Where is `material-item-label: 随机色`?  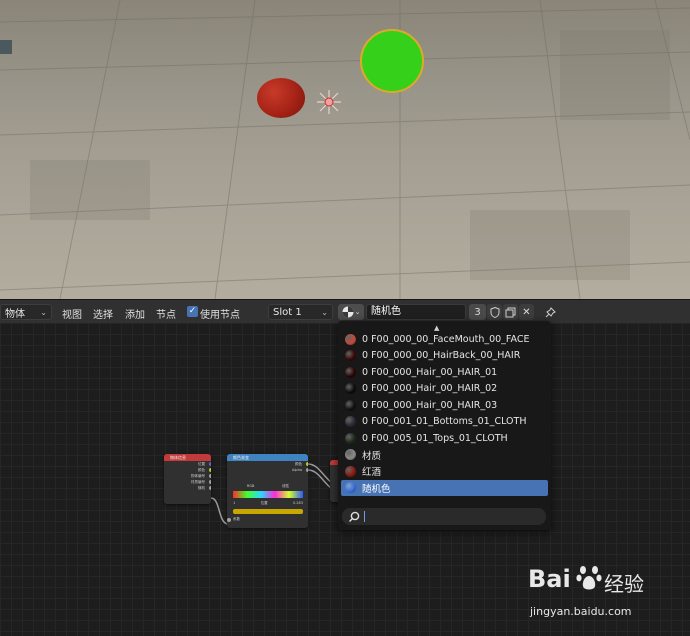 material-item-label: 随机色 is located at coordinates (376, 489).